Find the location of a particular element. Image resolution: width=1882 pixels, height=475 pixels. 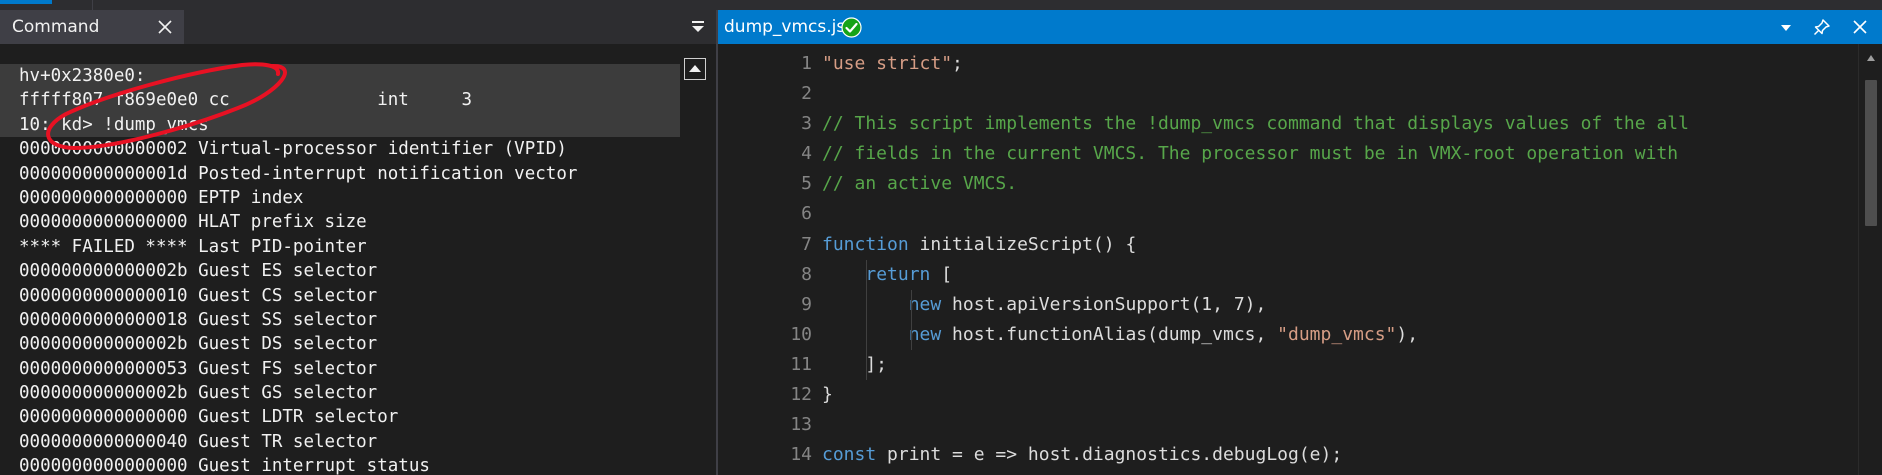

output-line: 0000000000000000 HLAT prefix size is located at coordinates (193, 222).